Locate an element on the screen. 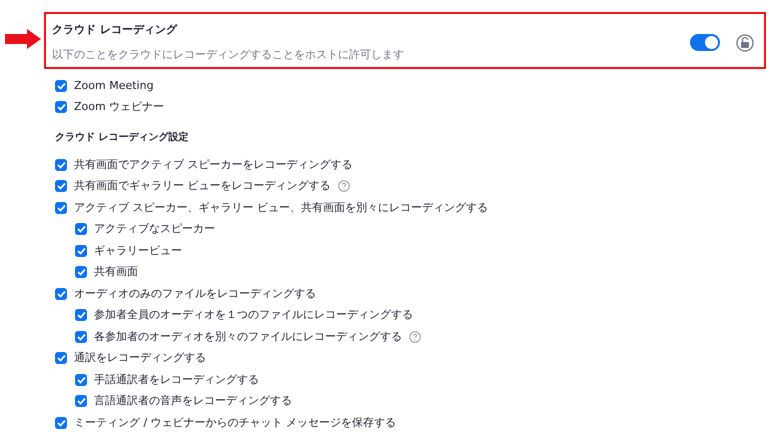 Image resolution: width=775 pixels, height=442 pixels. option-label: Zoom ウェビナー is located at coordinates (119, 107).